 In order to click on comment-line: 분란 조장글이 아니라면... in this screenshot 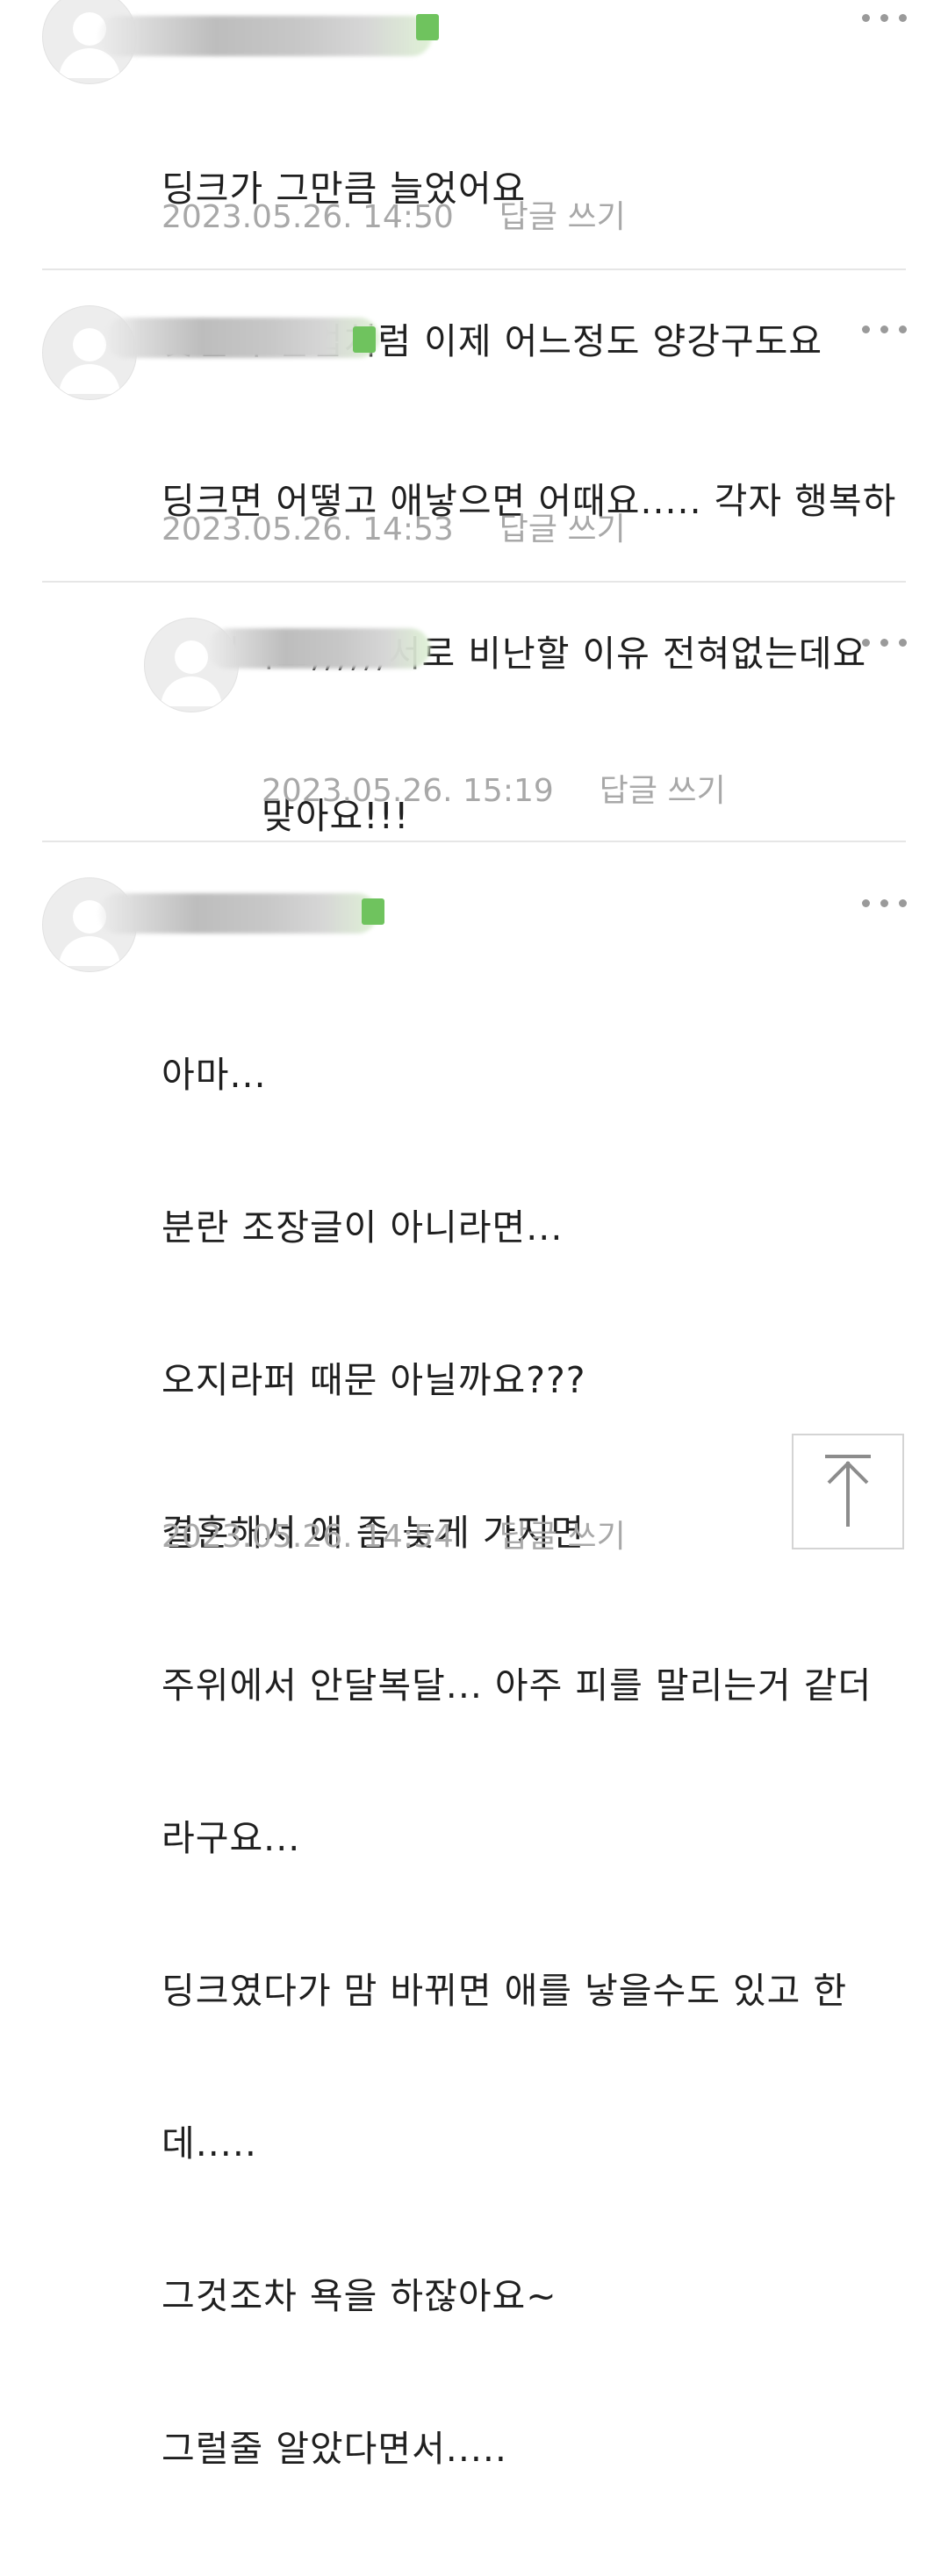, I will do `click(363, 1227)`.